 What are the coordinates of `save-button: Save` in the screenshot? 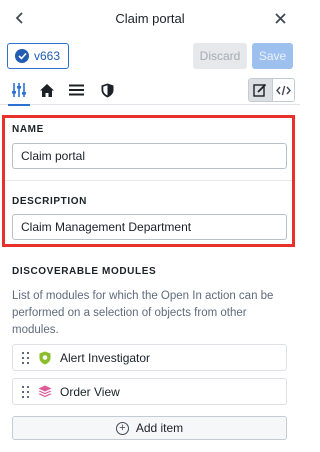 It's located at (272, 56).